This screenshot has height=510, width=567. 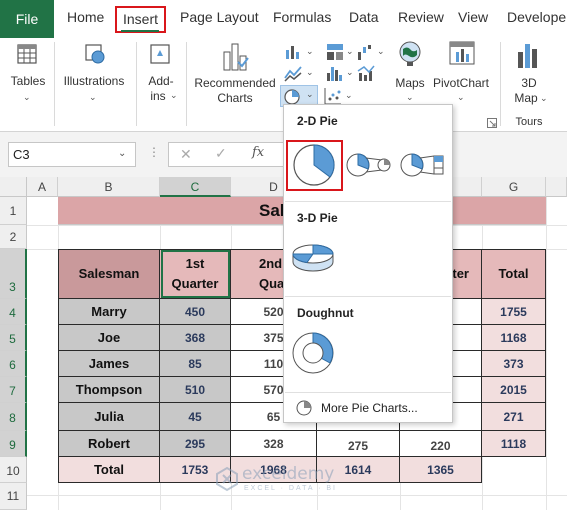 I want to click on section-2d-pie: 2-D Pie, so click(x=317, y=121).